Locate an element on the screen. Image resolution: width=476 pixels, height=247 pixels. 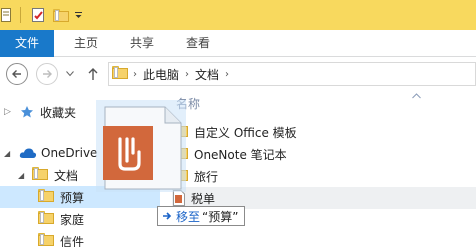
dragged-document-icon is located at coordinates (142, 148).